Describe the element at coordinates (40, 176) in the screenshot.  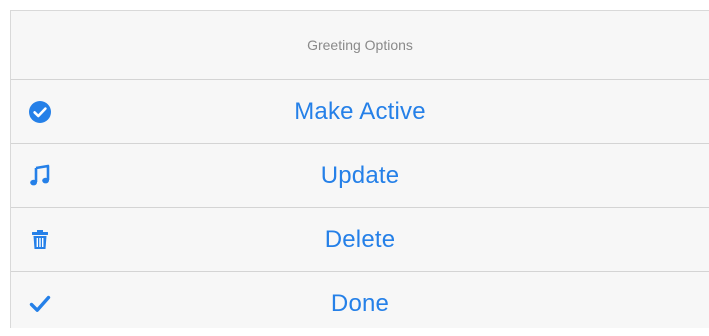
I see `music-note-icon` at that location.